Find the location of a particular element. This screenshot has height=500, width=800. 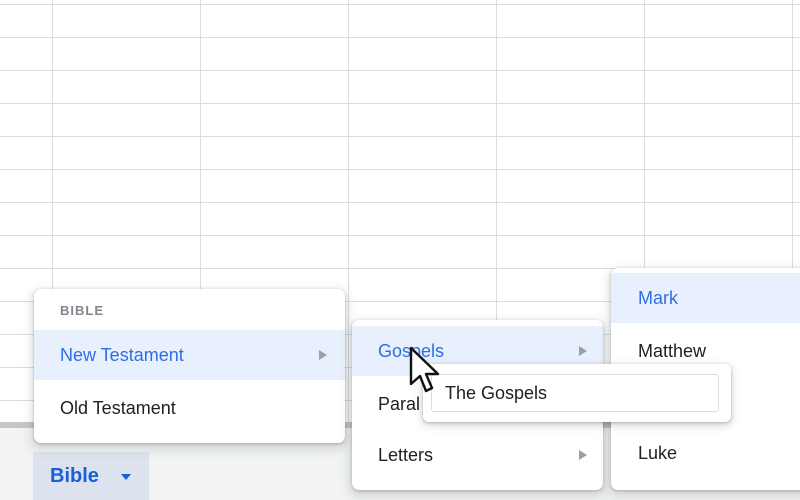

tooltip-text-field: The Gospels is located at coordinates (575, 393).